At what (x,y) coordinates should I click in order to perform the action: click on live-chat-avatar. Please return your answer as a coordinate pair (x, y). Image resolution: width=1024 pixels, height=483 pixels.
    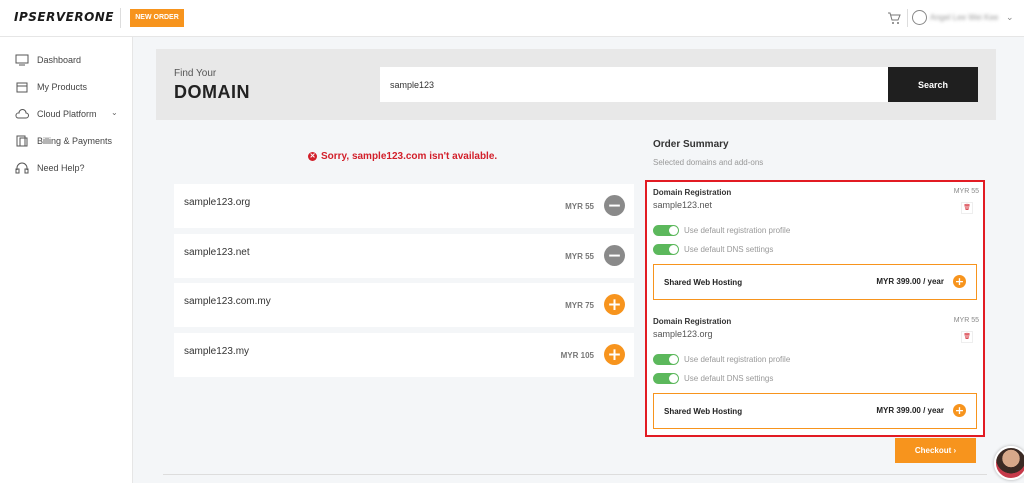
    Looking at the image, I should click on (1009, 463).